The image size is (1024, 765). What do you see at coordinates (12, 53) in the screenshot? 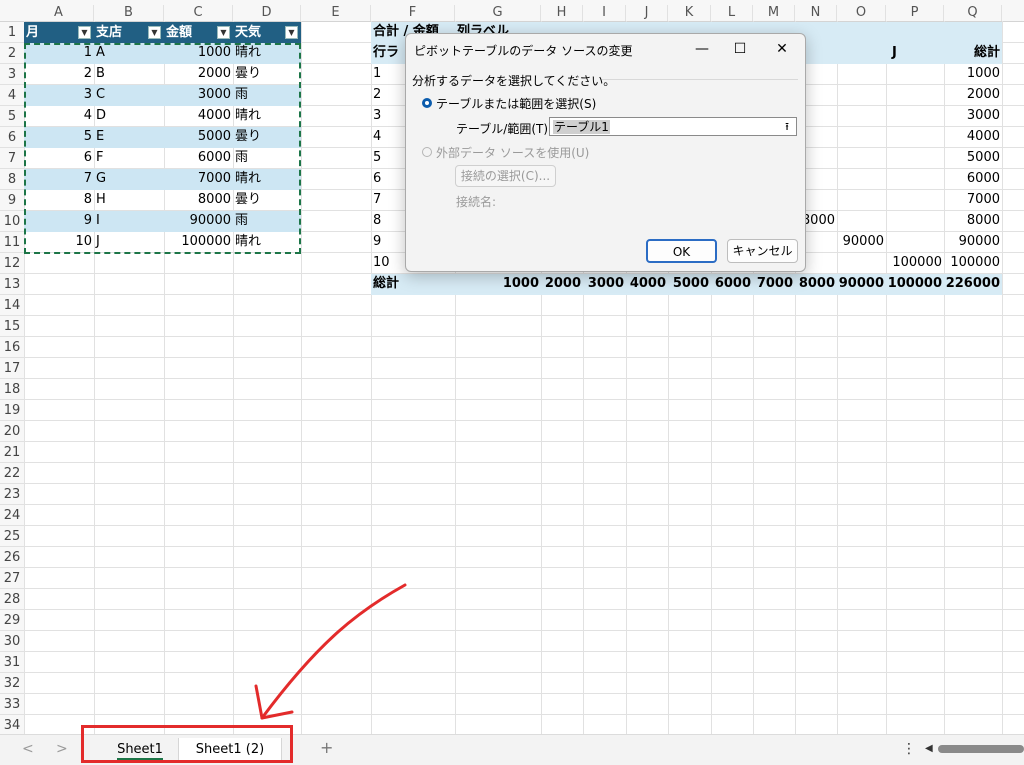
I see `row-header: 2` at bounding box center [12, 53].